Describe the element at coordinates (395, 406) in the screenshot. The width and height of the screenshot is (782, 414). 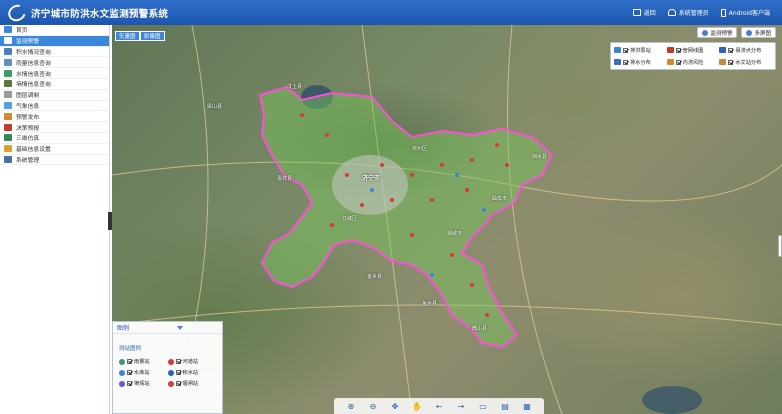
I see `pan-icon: ✥` at that location.